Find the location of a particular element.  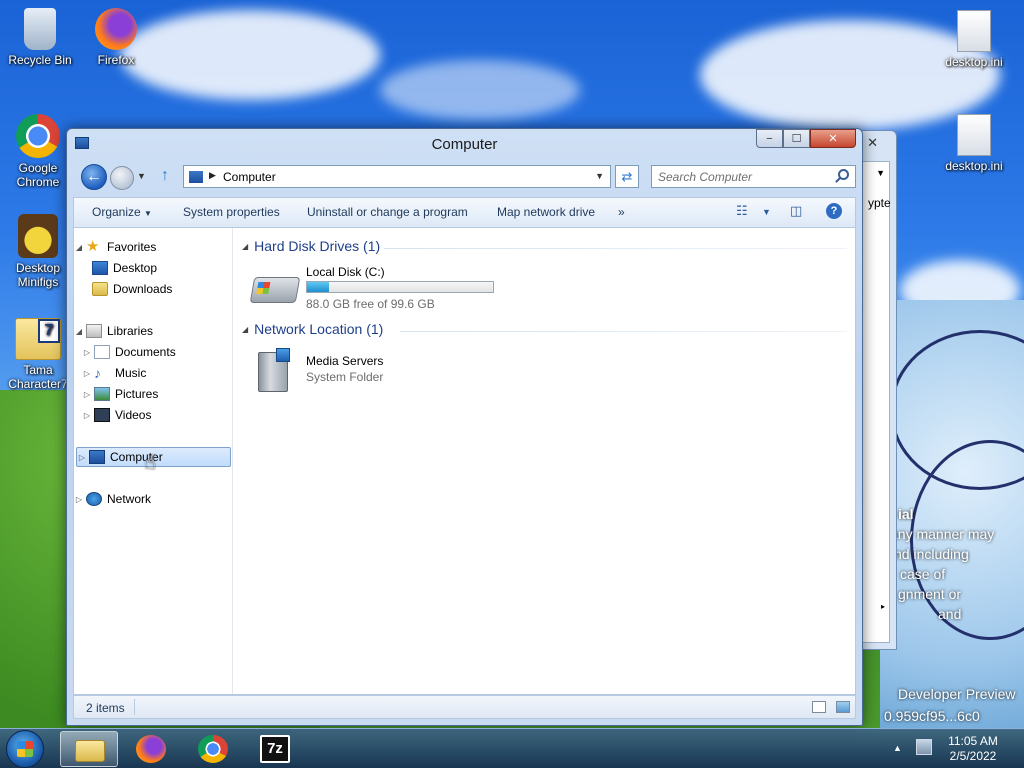

nav-music: ▷ ♪ Music is located at coordinates (153, 373).